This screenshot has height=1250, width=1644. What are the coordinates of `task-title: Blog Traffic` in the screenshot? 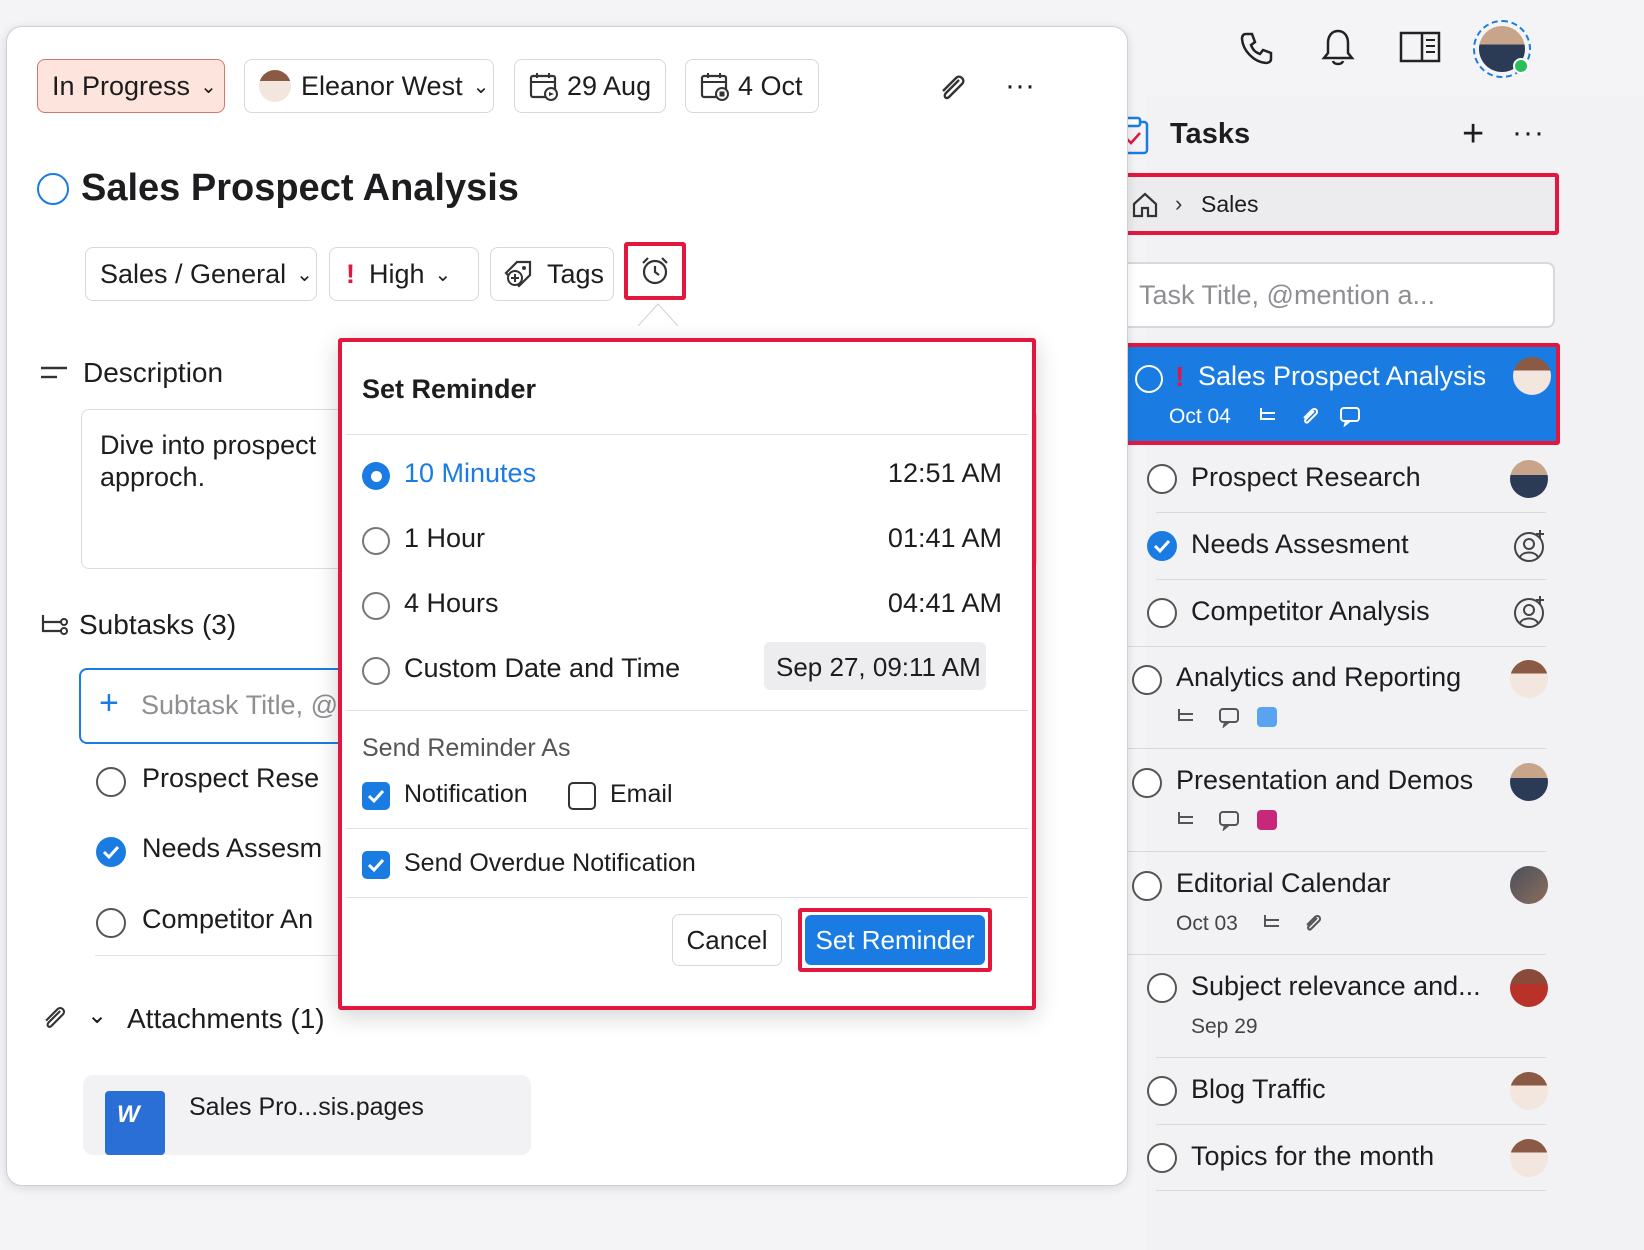 It's located at (1258, 1089).